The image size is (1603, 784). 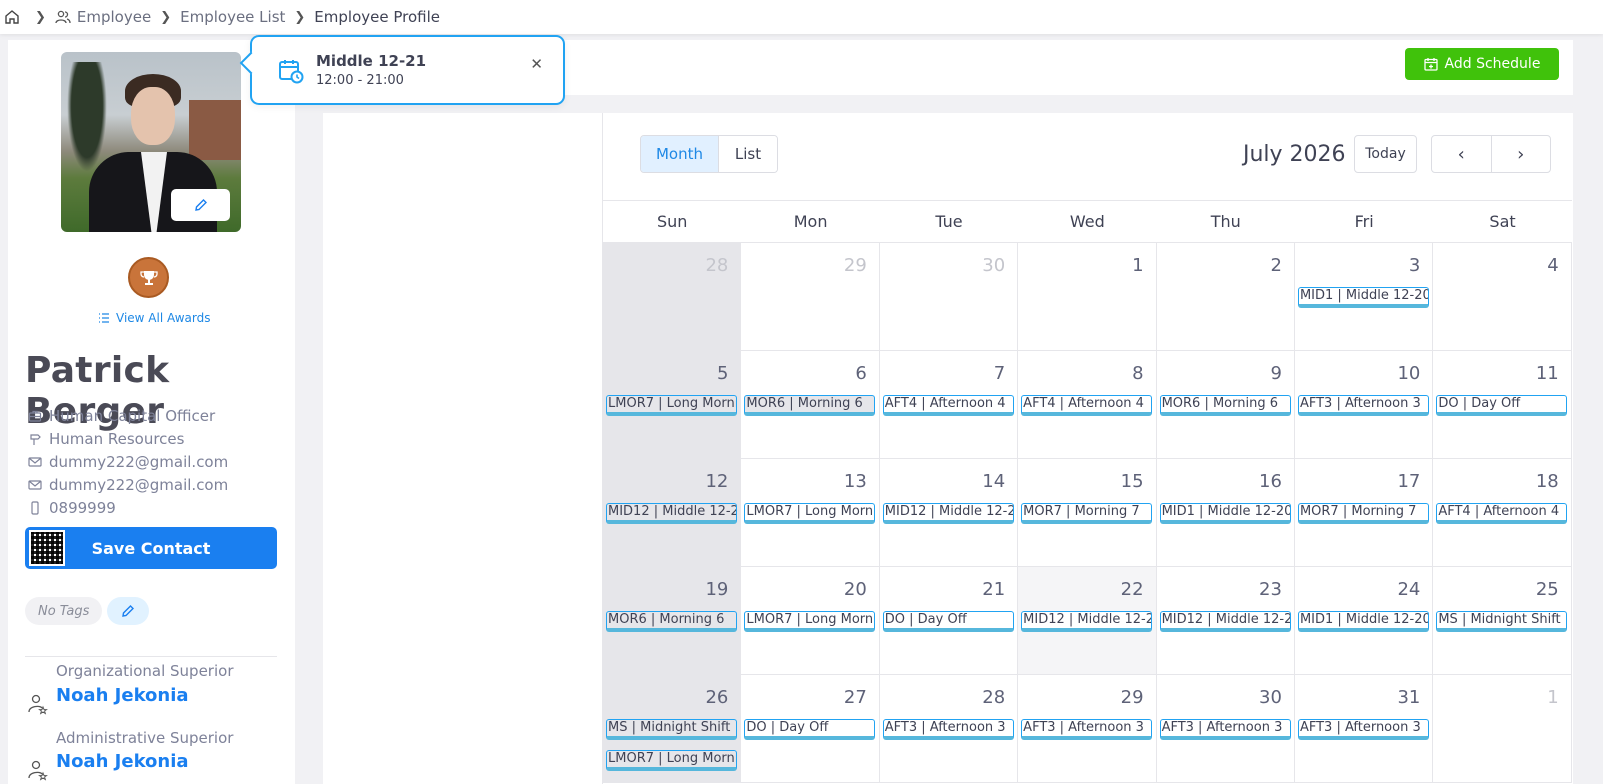 I want to click on day-number: 26, so click(x=717, y=697).